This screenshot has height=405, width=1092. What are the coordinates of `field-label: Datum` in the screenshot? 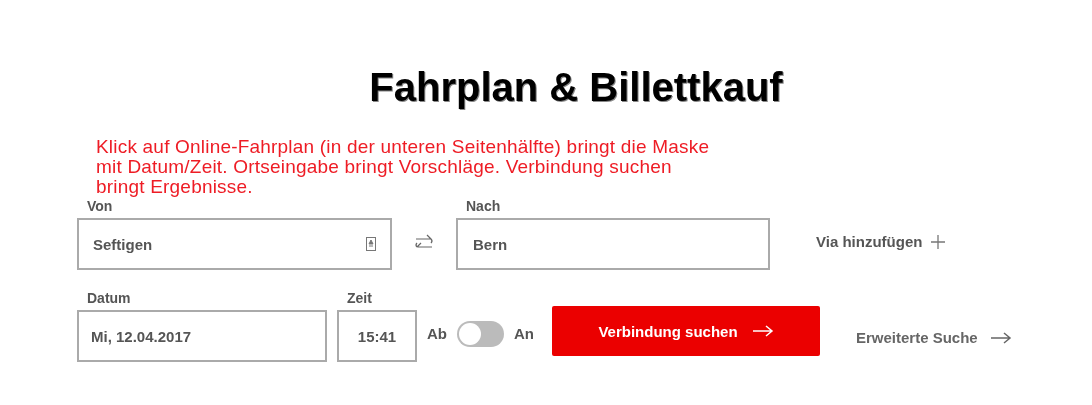 It's located at (109, 298).